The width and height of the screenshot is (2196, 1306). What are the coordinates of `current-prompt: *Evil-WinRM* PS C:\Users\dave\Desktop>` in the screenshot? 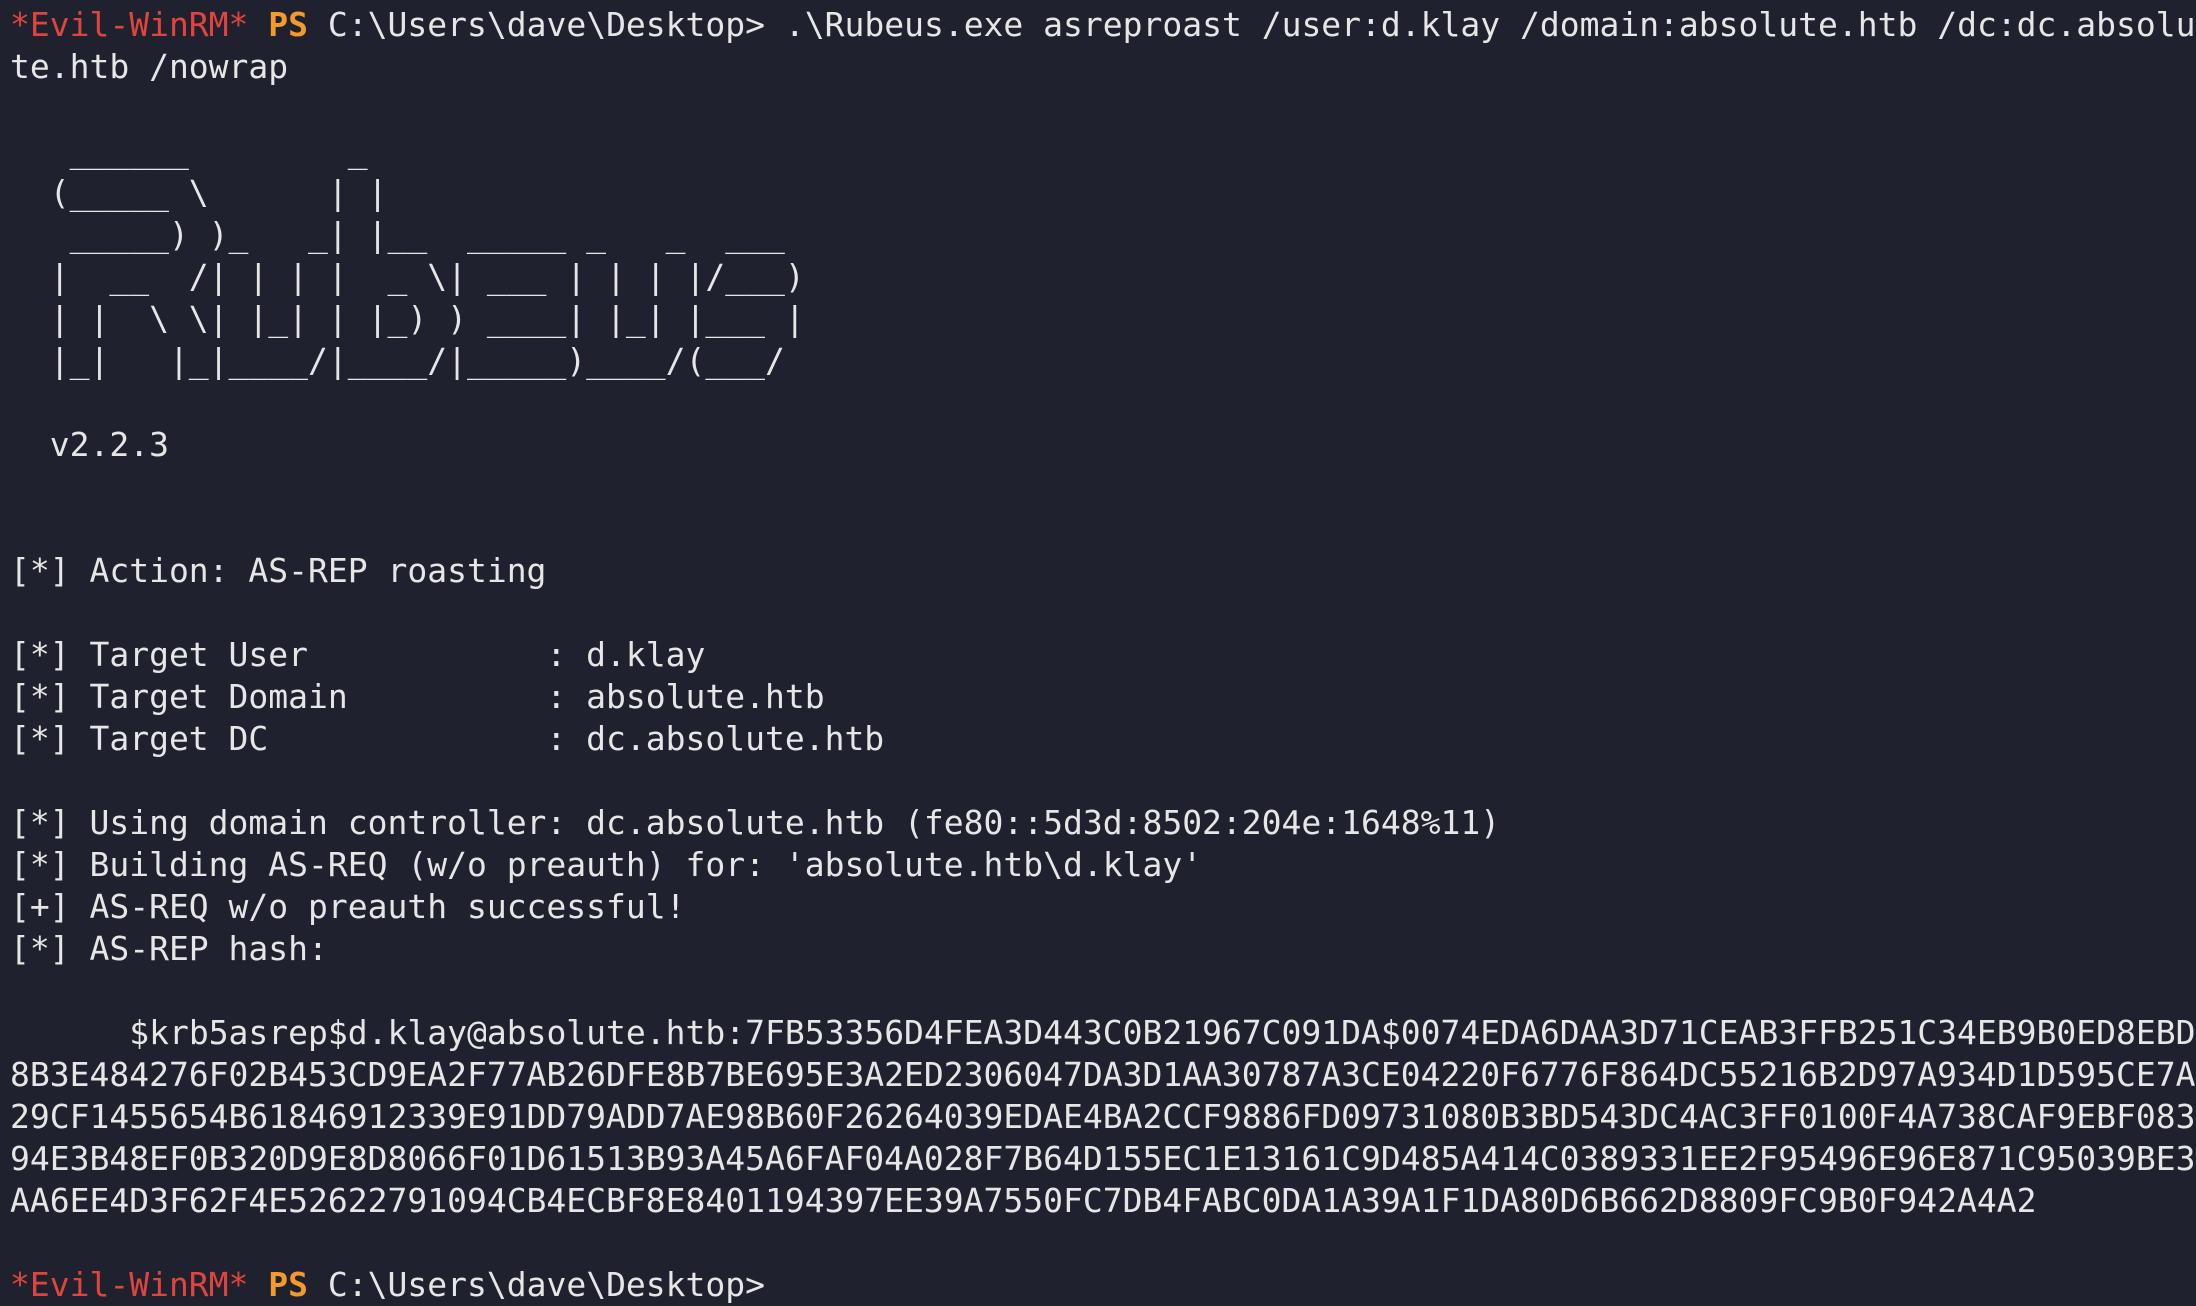 It's located at (1103, 1285).